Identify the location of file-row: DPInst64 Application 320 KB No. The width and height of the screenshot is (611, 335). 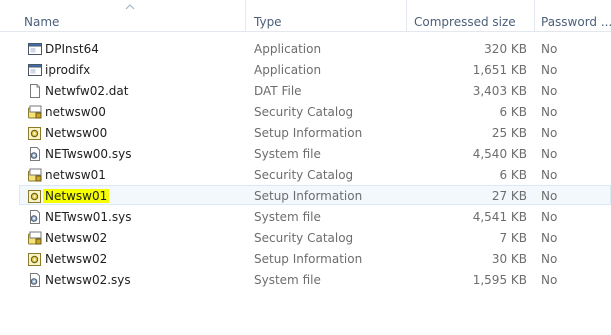
(305, 48).